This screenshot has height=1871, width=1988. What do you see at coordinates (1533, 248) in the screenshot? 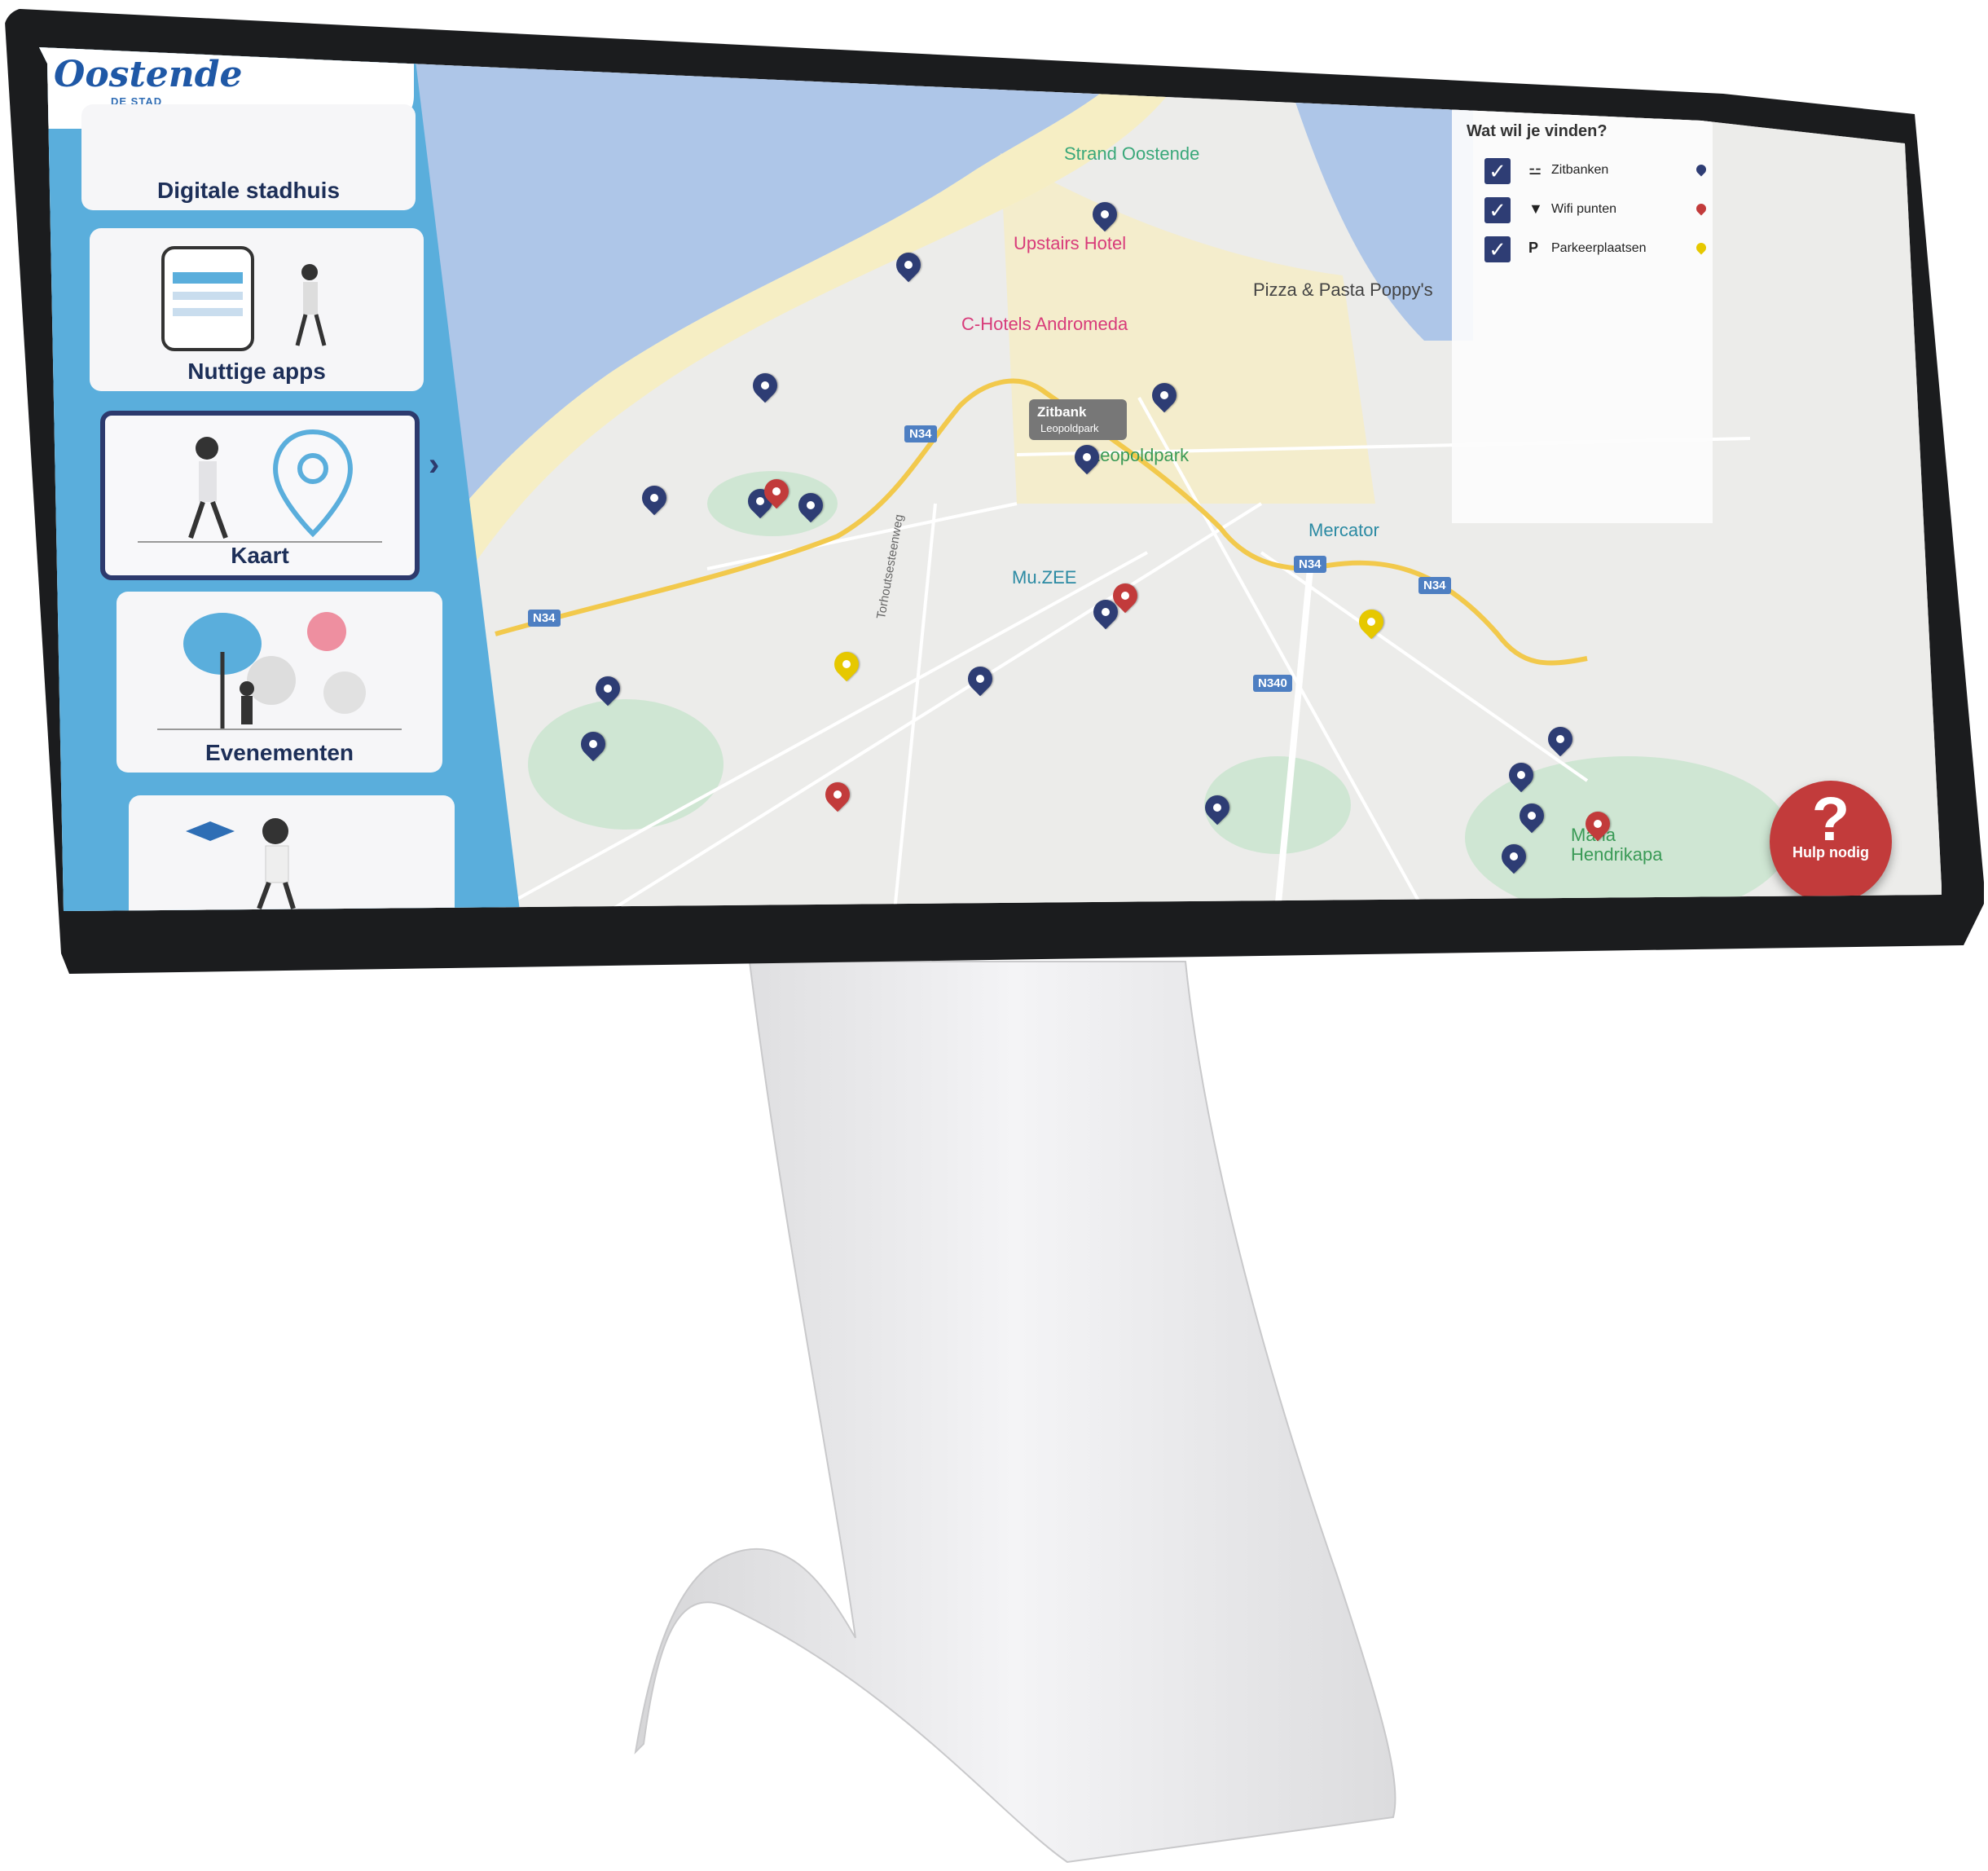
I see `parking-icon: P` at bounding box center [1533, 248].